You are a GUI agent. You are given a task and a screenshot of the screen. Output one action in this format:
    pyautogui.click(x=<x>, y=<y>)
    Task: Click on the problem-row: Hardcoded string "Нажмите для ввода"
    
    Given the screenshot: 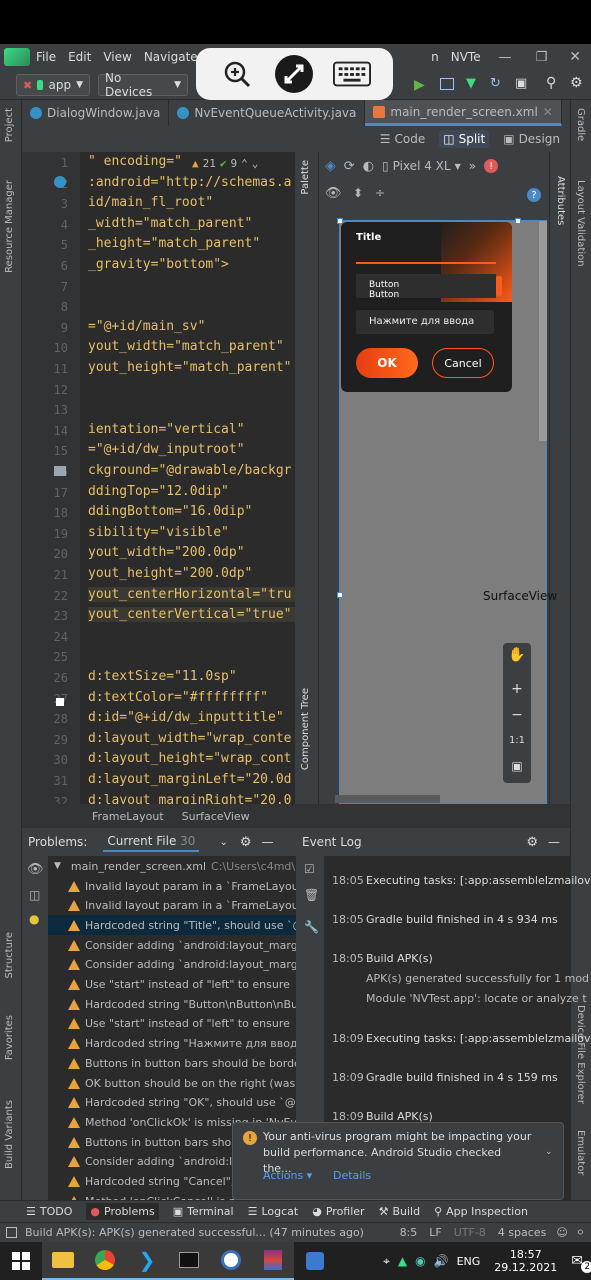 What is the action you would take?
    pyautogui.click(x=172, y=1044)
    